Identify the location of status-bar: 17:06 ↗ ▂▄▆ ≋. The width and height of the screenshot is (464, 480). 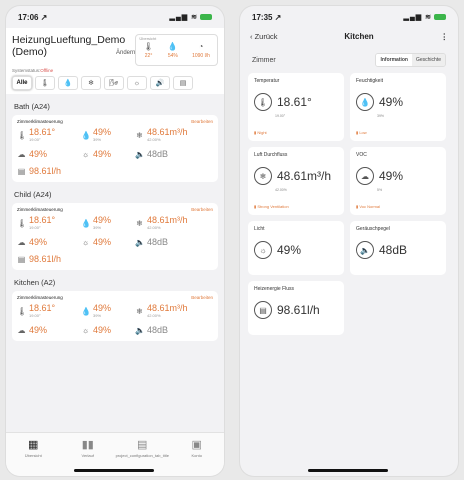
(115, 17).